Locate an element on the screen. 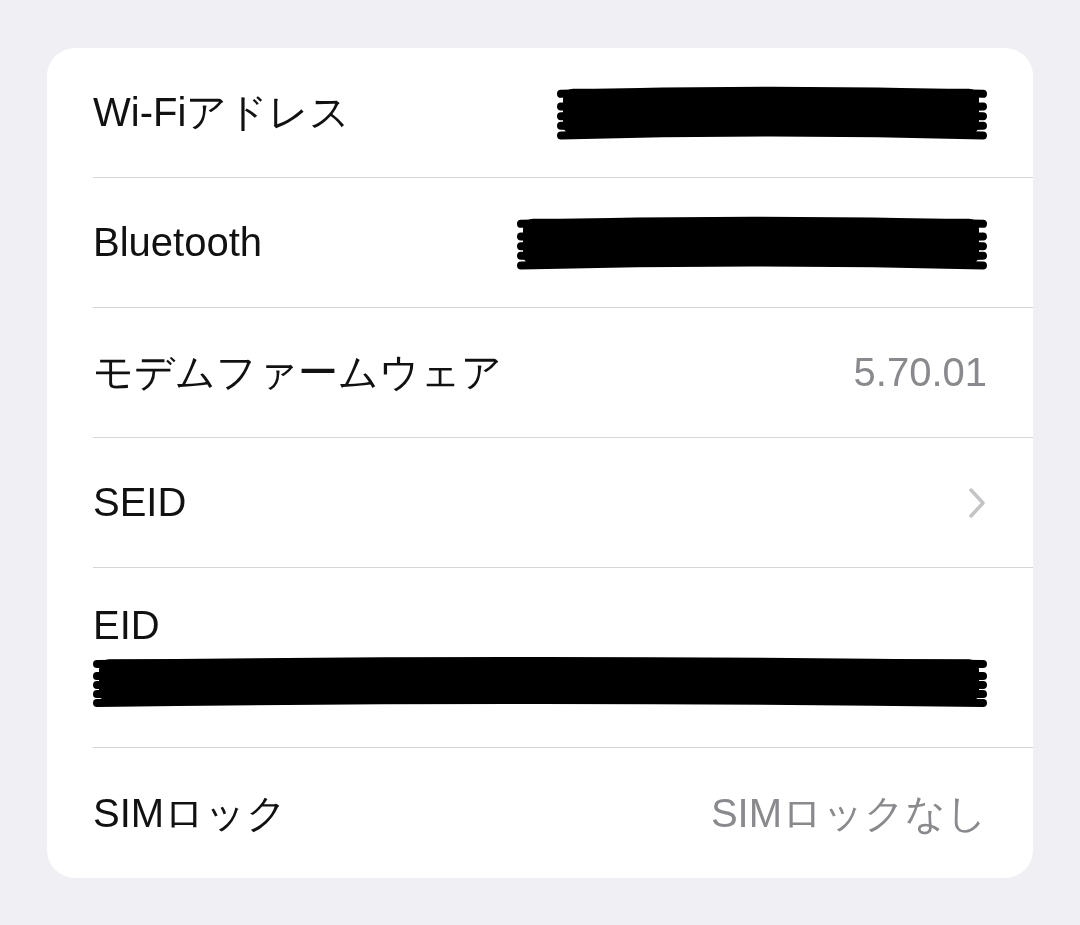 The image size is (1080, 925). row-label: Bluetooth is located at coordinates (178, 242).